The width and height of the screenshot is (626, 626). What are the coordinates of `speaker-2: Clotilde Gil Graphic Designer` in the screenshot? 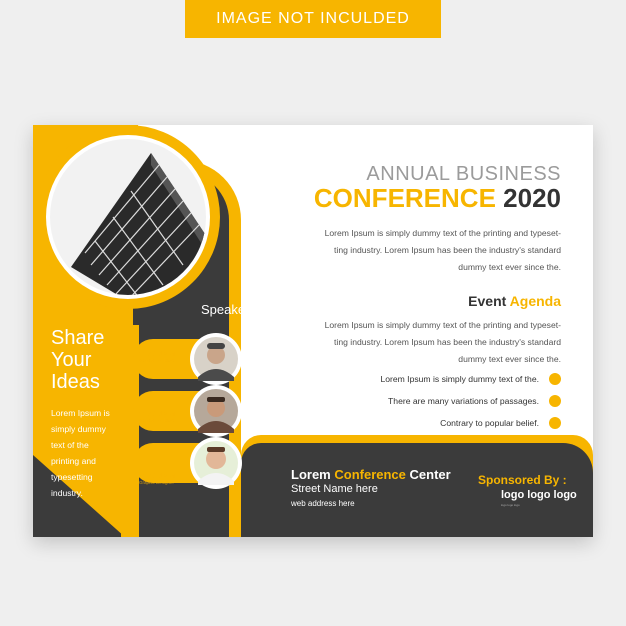 It's located at (159, 416).